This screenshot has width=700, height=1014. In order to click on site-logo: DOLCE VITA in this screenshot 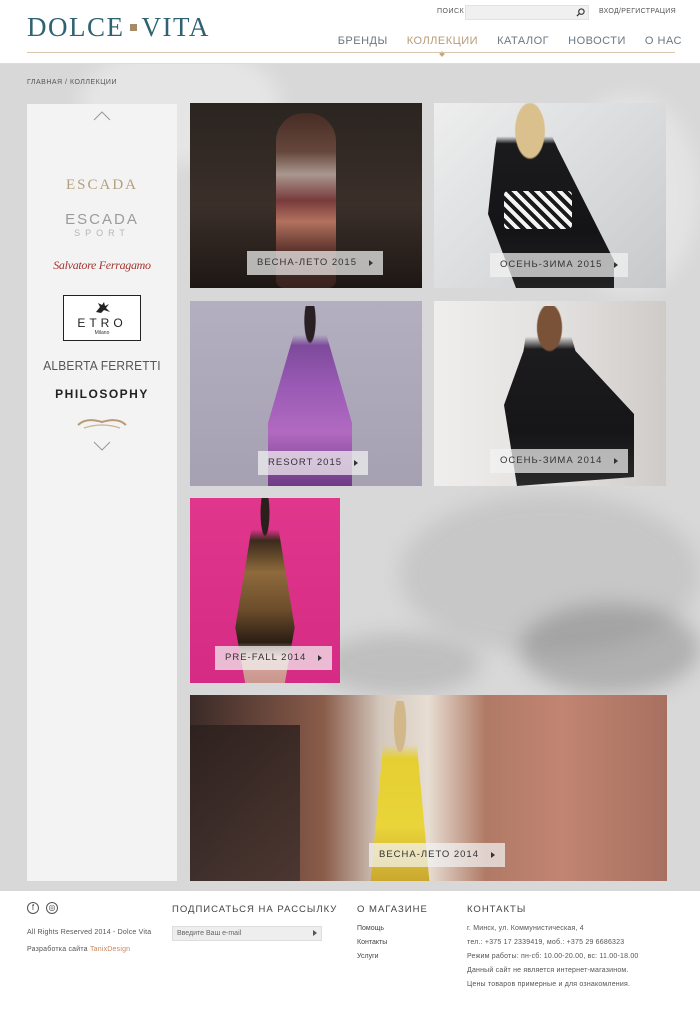, I will do `click(118, 27)`.